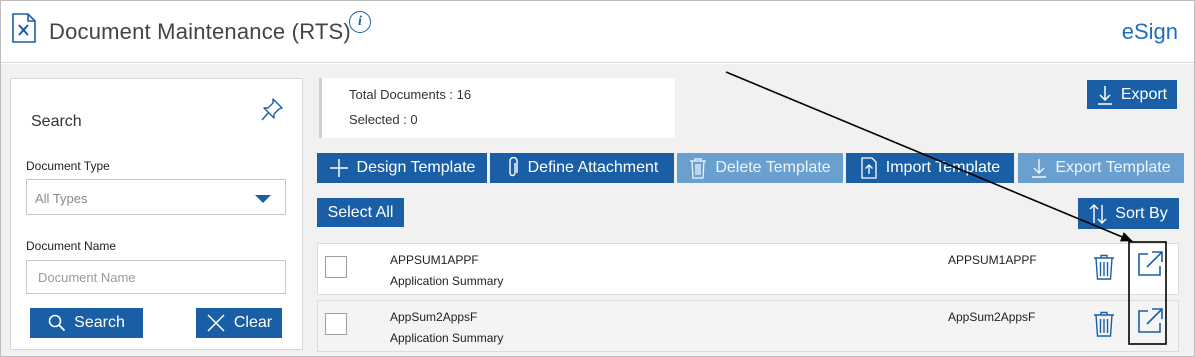 The height and width of the screenshot is (357, 1195). Describe the element at coordinates (698, 168) in the screenshot. I see `trash-icon` at that location.